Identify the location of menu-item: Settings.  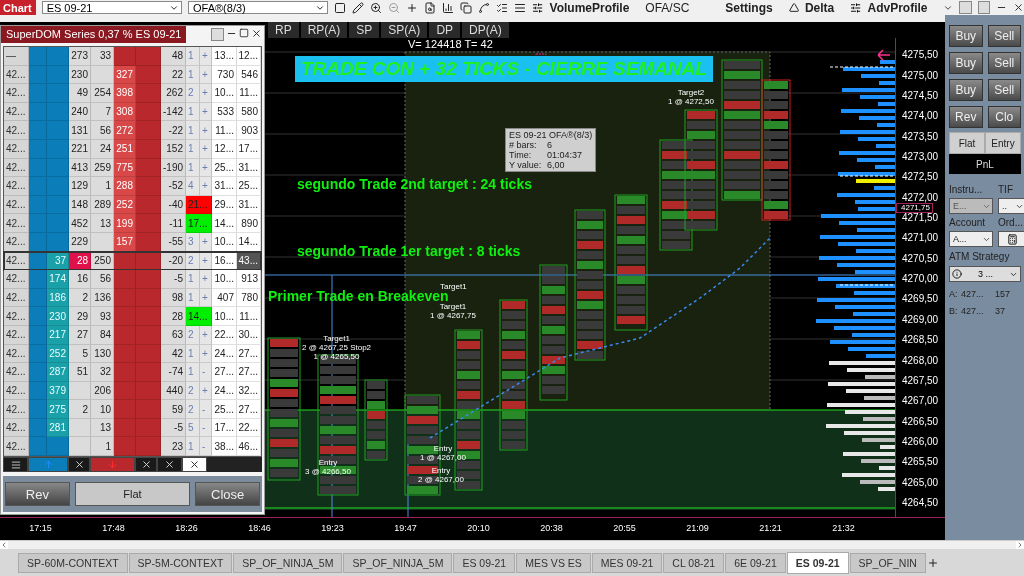
(749, 7).